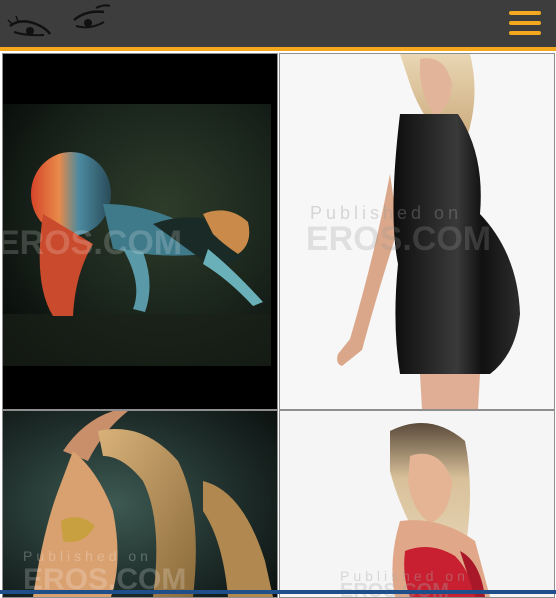 This screenshot has width=556, height=598. I want to click on bottom-nav-bar, so click(278, 592).